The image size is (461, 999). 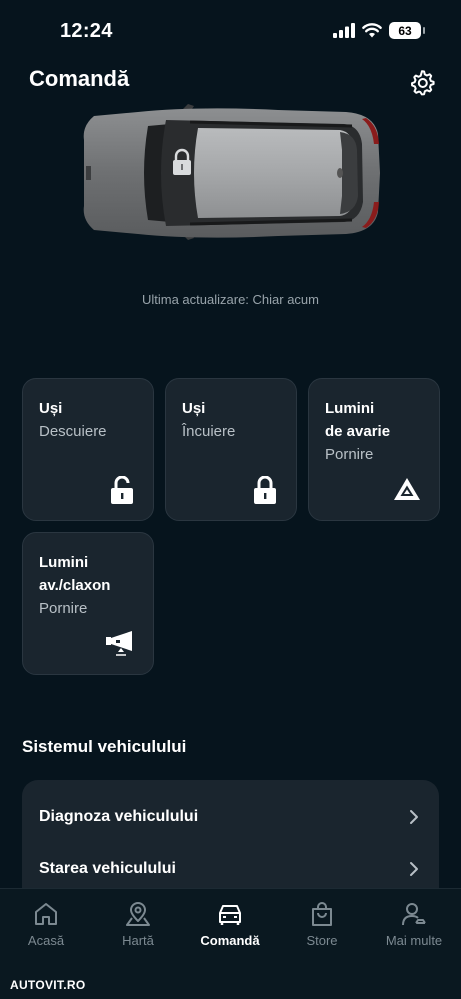 I want to click on page-title: Comandă, so click(x=79, y=78).